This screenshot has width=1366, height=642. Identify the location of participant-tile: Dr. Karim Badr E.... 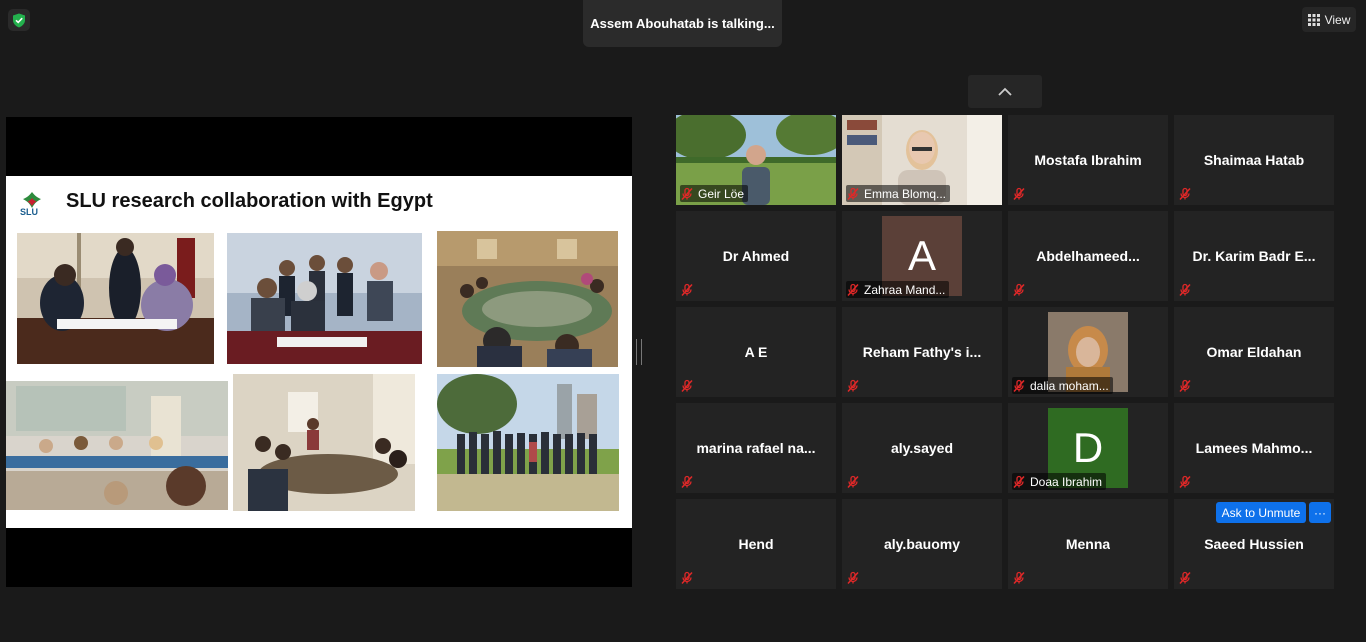
(1254, 256).